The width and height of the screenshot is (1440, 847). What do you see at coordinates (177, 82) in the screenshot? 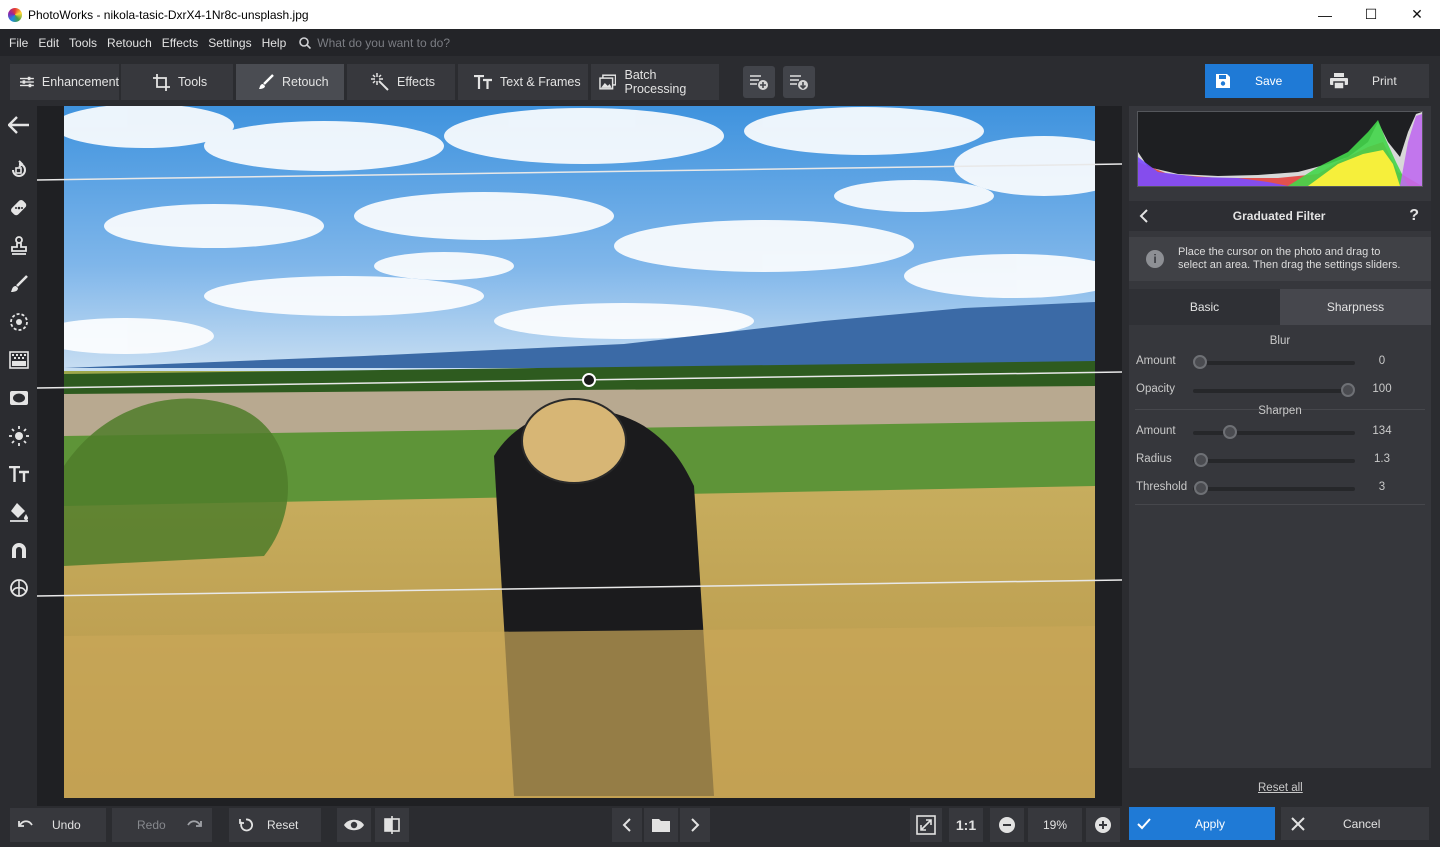
I see `tab-tools: Tools` at bounding box center [177, 82].